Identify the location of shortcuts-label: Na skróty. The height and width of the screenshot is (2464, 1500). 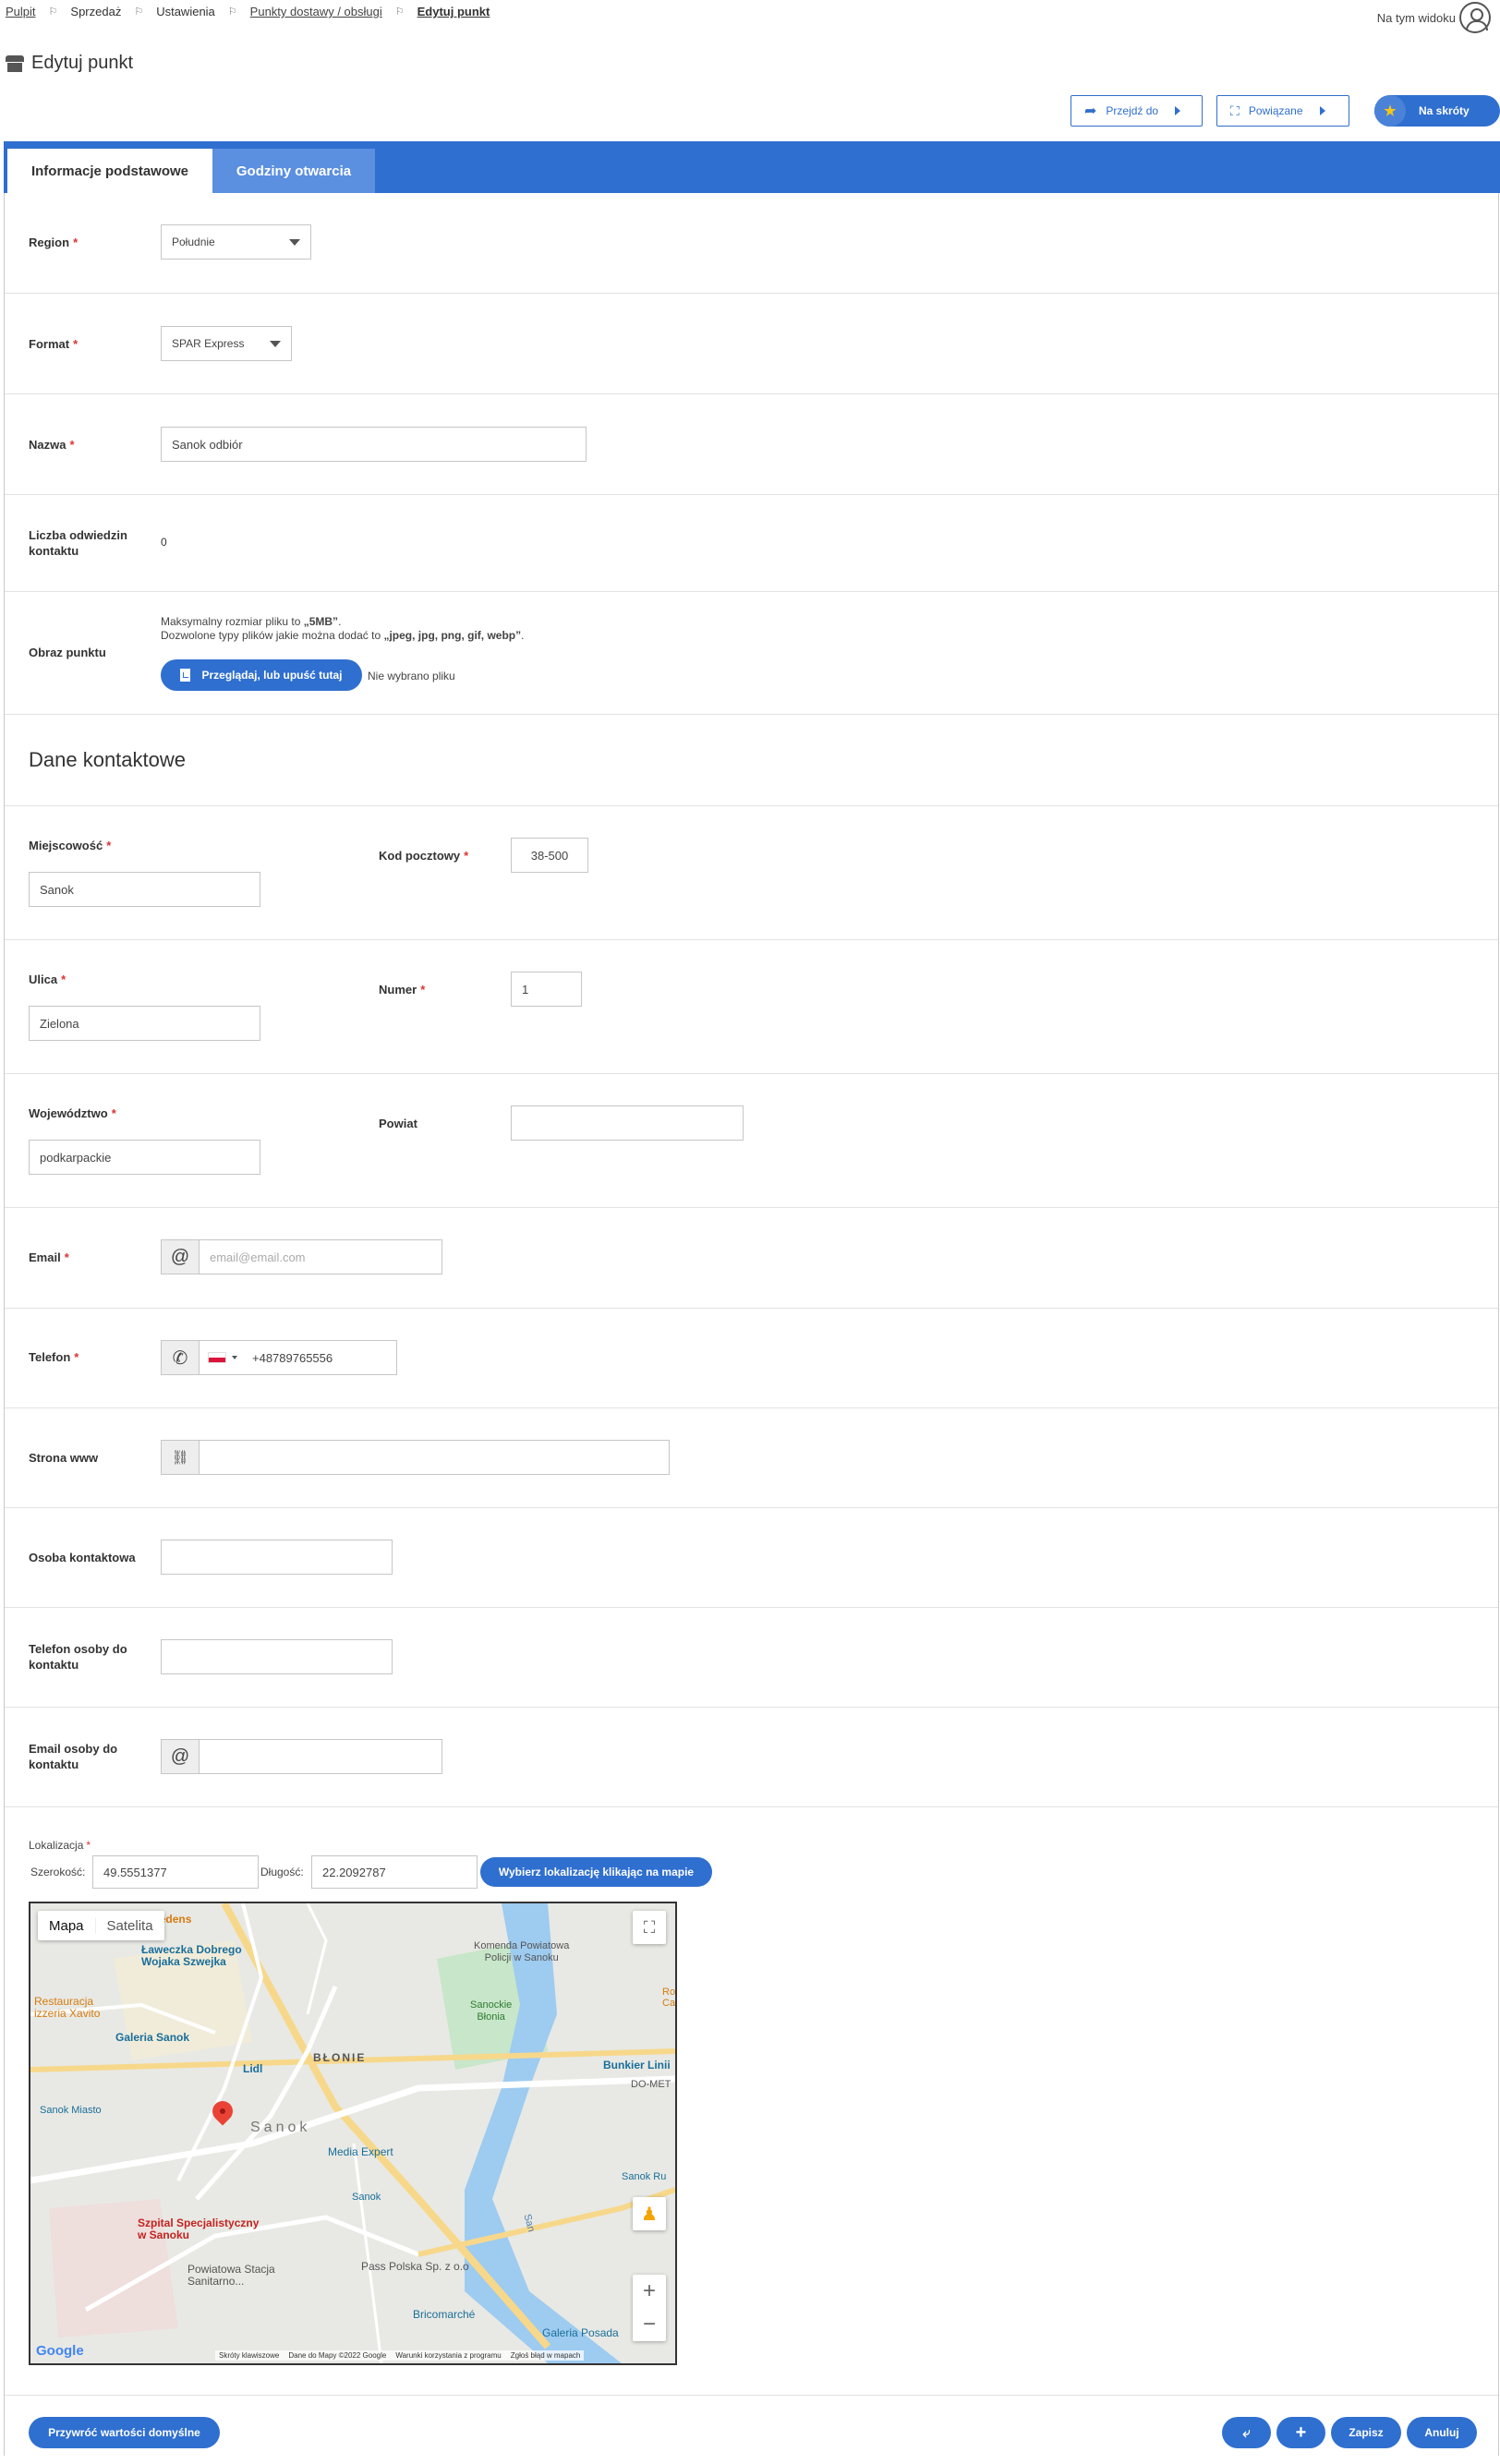
(1444, 111).